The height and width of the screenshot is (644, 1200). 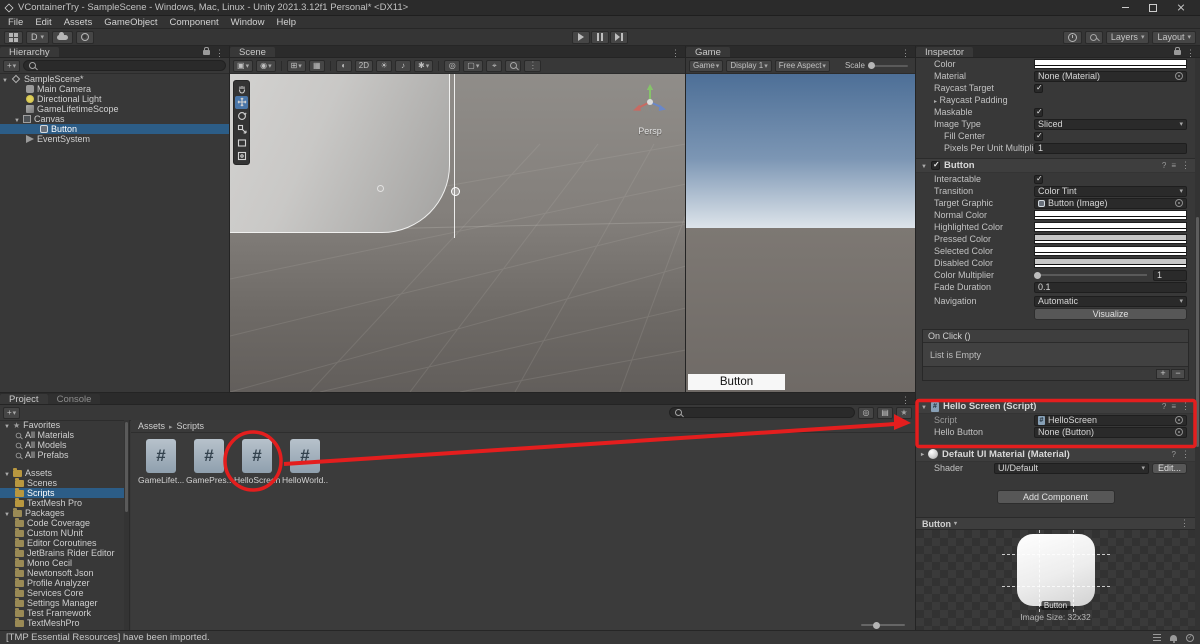 What do you see at coordinates (64, 435) in the screenshot?
I see `tree-all-materials: All Materials` at bounding box center [64, 435].